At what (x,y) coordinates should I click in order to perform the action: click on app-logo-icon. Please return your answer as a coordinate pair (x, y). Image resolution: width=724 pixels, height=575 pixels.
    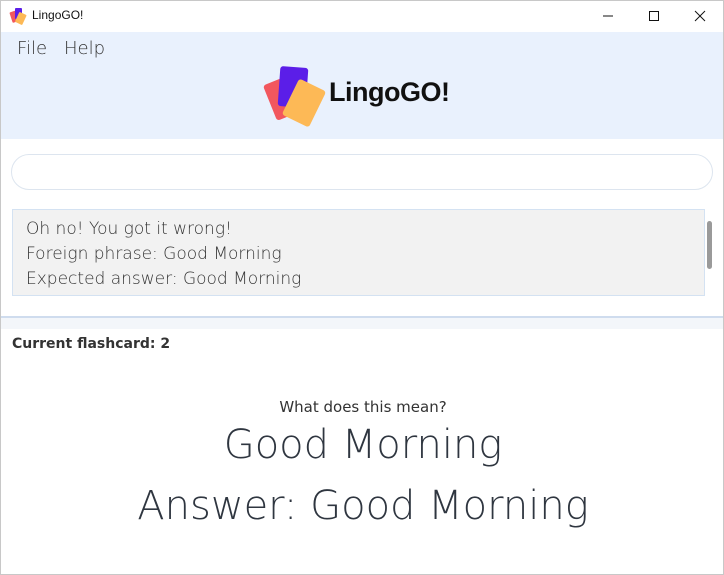
    Looking at the image, I should click on (18, 16).